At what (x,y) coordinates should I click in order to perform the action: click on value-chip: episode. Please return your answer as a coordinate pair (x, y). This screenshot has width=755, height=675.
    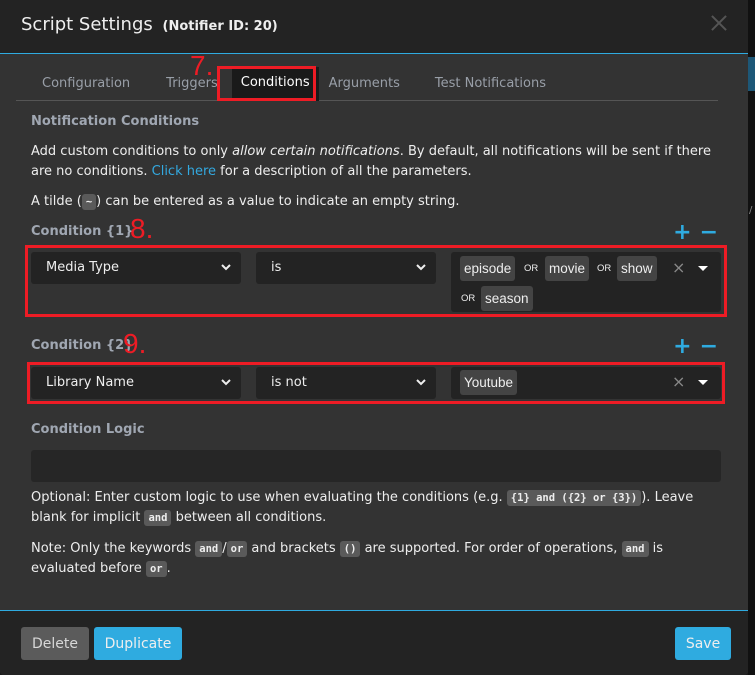
    Looking at the image, I should click on (488, 268).